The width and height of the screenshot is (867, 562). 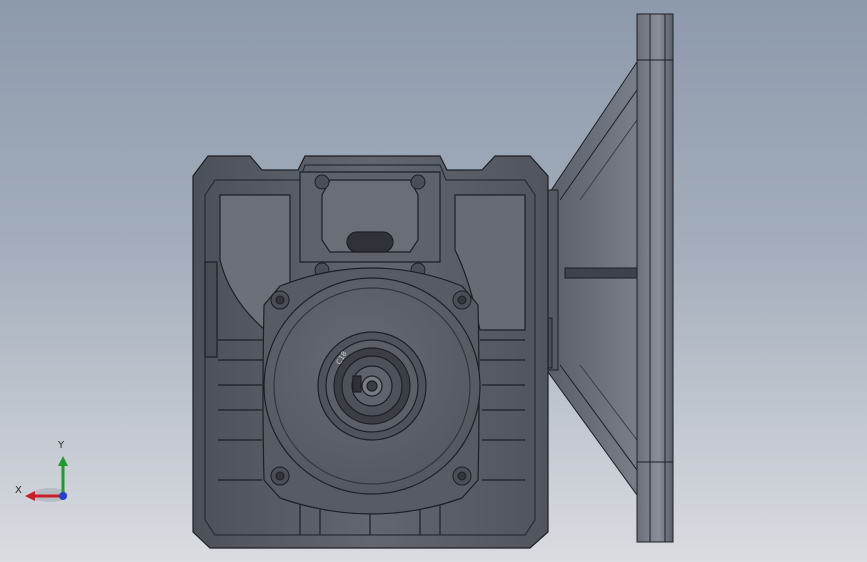 What do you see at coordinates (30, 496) in the screenshot?
I see `x-axis-arrow` at bounding box center [30, 496].